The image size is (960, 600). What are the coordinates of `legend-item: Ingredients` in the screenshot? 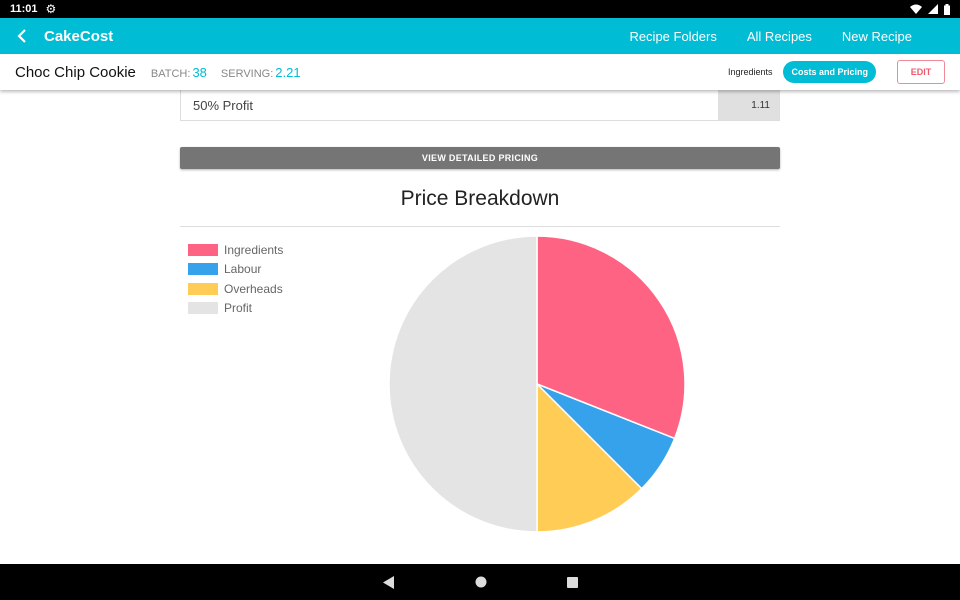 It's located at (235, 250).